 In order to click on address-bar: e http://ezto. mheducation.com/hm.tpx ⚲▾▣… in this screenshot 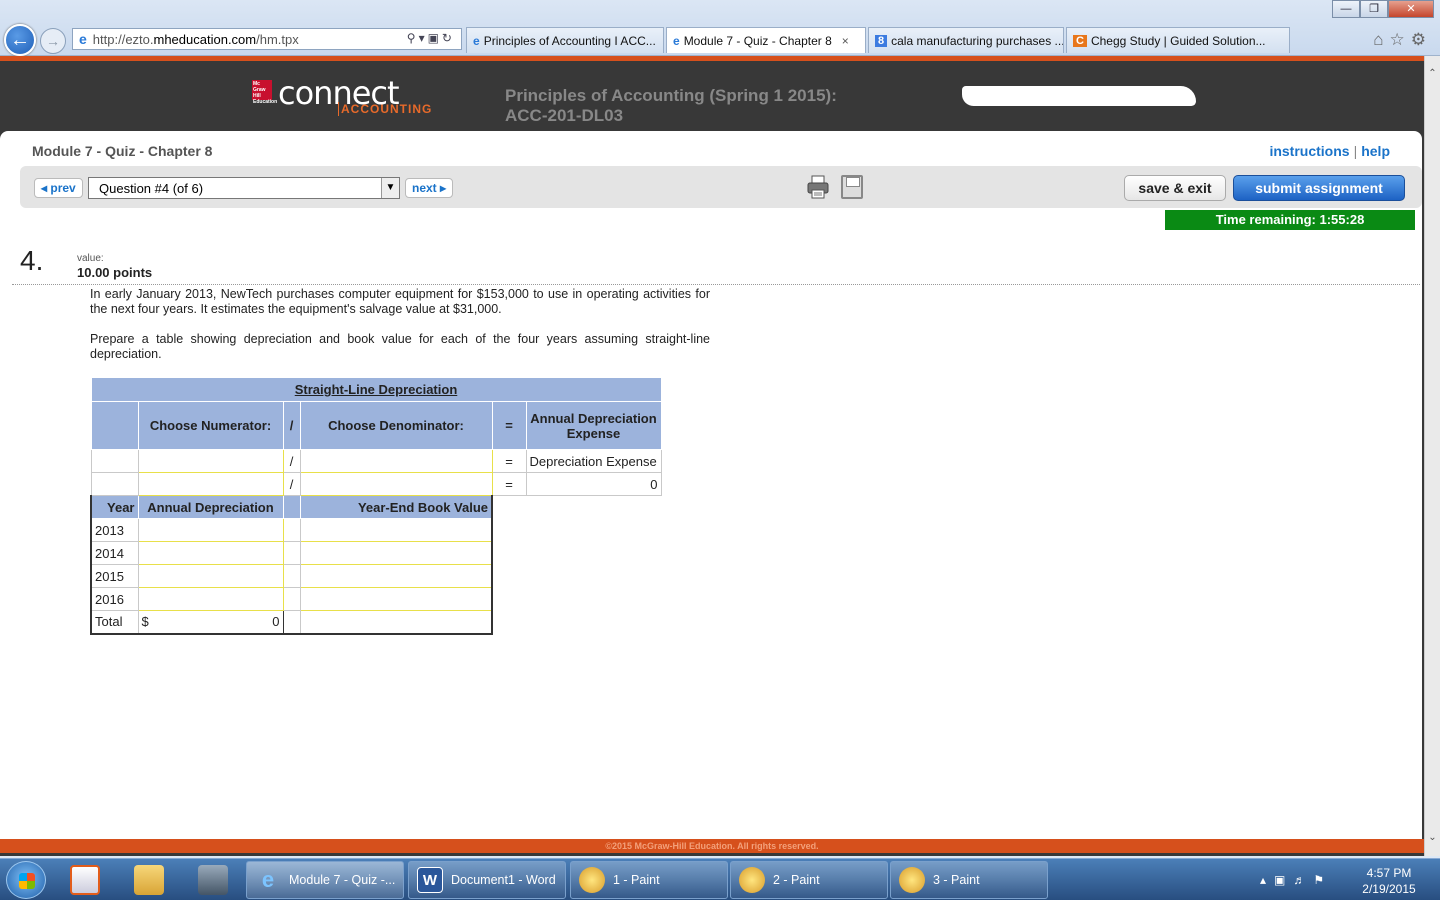, I will do `click(267, 39)`.